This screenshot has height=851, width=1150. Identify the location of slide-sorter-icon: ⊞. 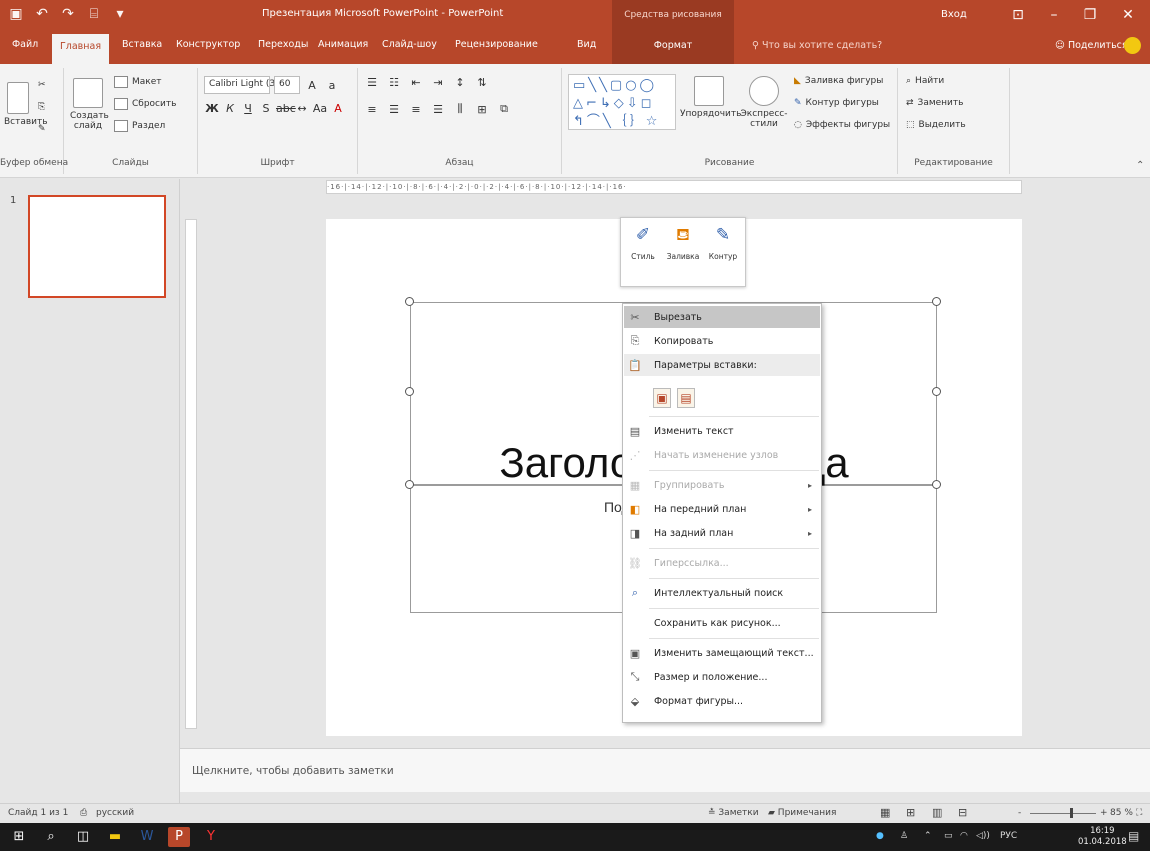
(910, 812).